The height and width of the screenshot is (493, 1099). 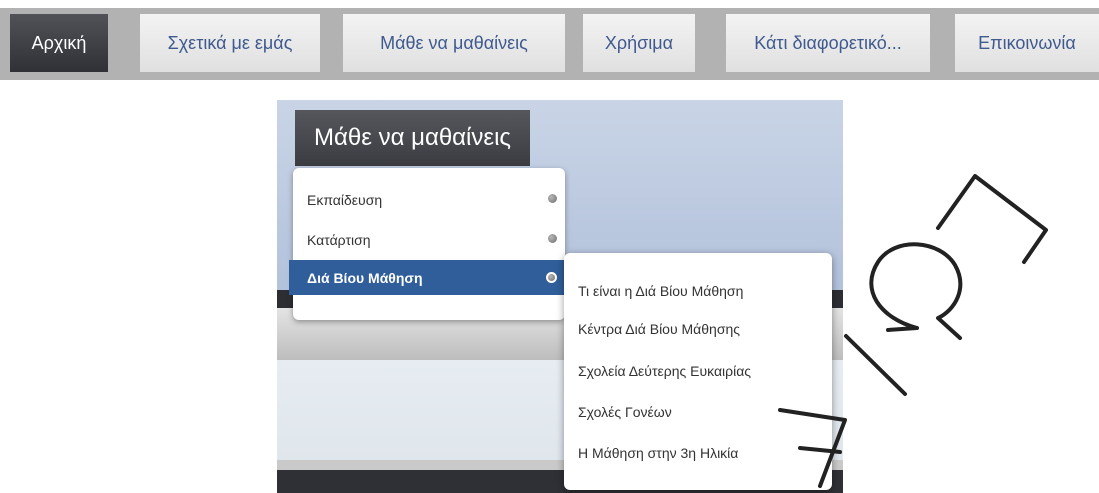 What do you see at coordinates (427, 277) in the screenshot?
I see `dropdown-item-lifelong-learning: Διά Βίου Μάθηση` at bounding box center [427, 277].